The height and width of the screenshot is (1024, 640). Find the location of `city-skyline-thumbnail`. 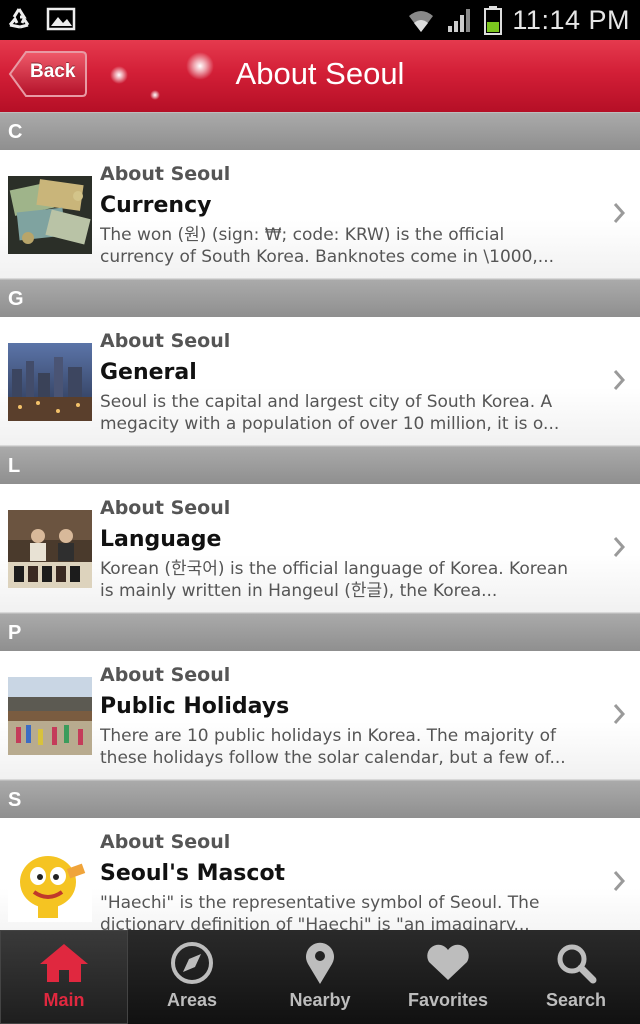

city-skyline-thumbnail is located at coordinates (50, 382).